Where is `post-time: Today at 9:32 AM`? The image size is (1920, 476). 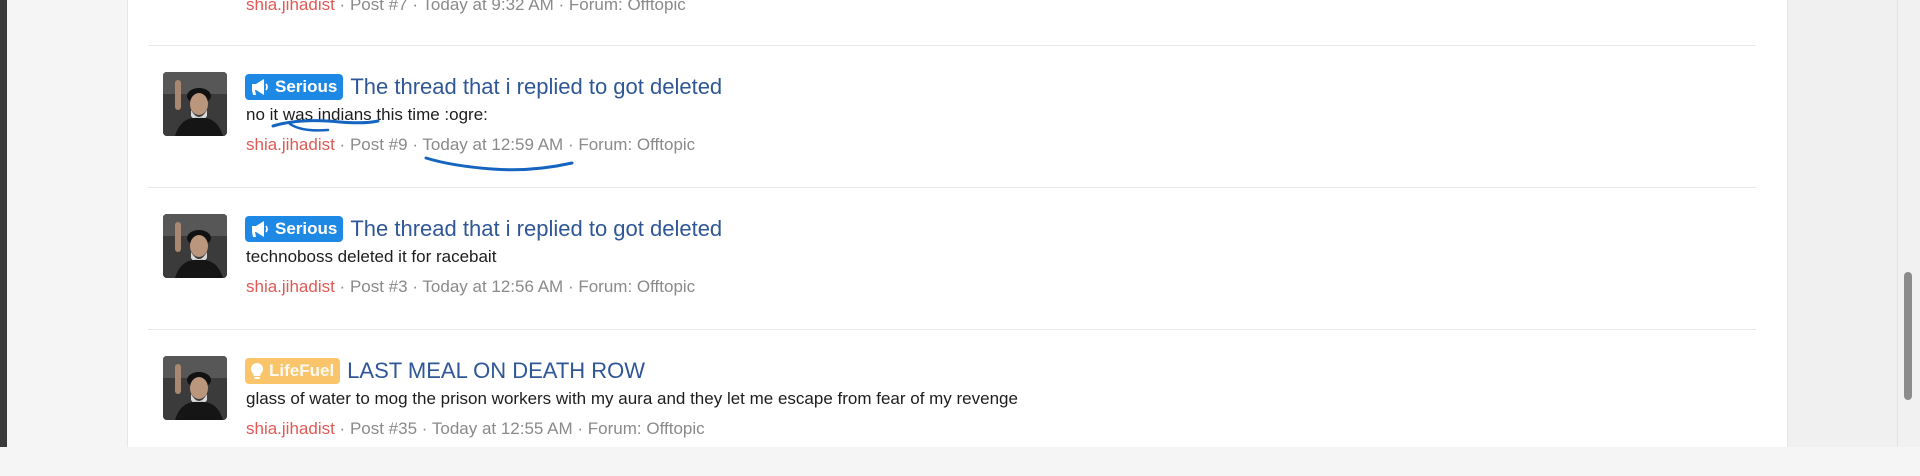
post-time: Today at 9:32 AM is located at coordinates (487, 7).